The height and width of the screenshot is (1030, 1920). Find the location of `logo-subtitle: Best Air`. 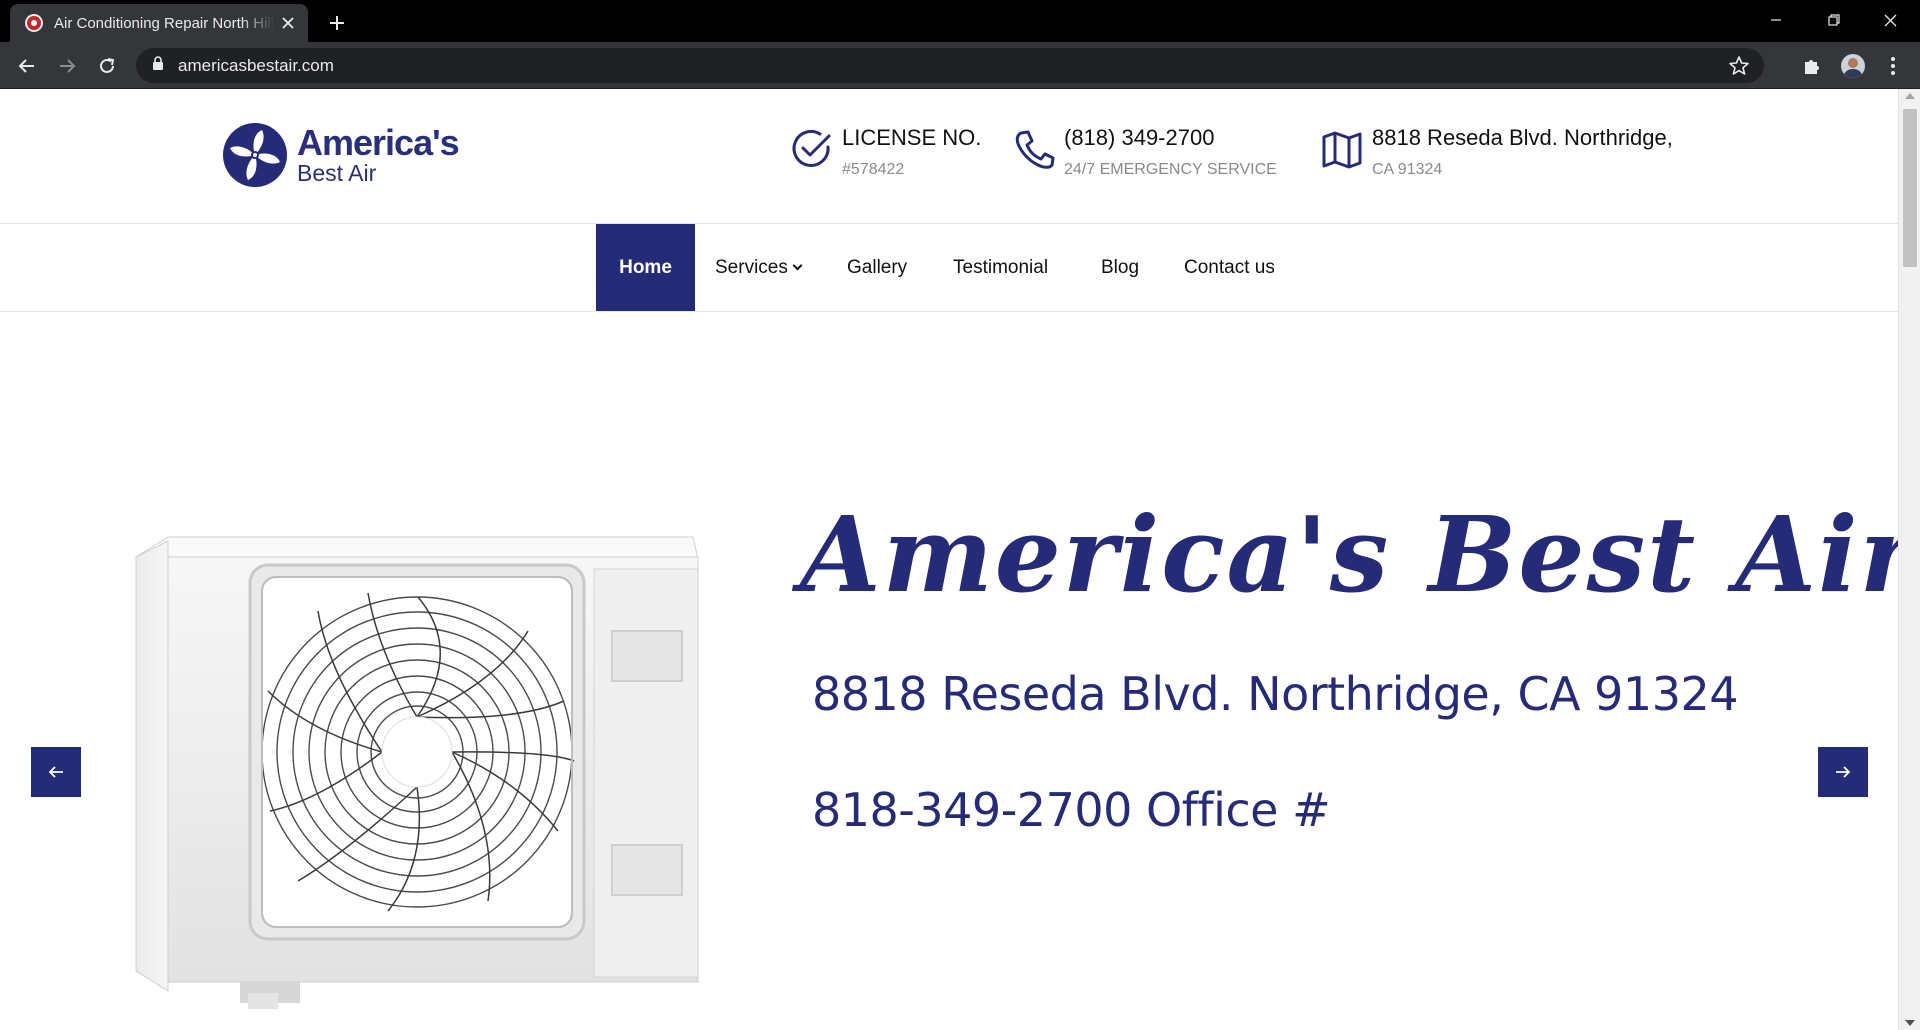

logo-subtitle: Best Air is located at coordinates (337, 173).